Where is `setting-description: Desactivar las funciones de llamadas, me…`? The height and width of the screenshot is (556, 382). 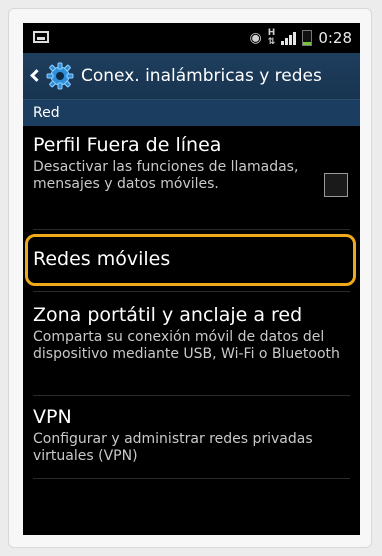 setting-description: Desactivar las funciones de llamadas, me… is located at coordinates (166, 175).